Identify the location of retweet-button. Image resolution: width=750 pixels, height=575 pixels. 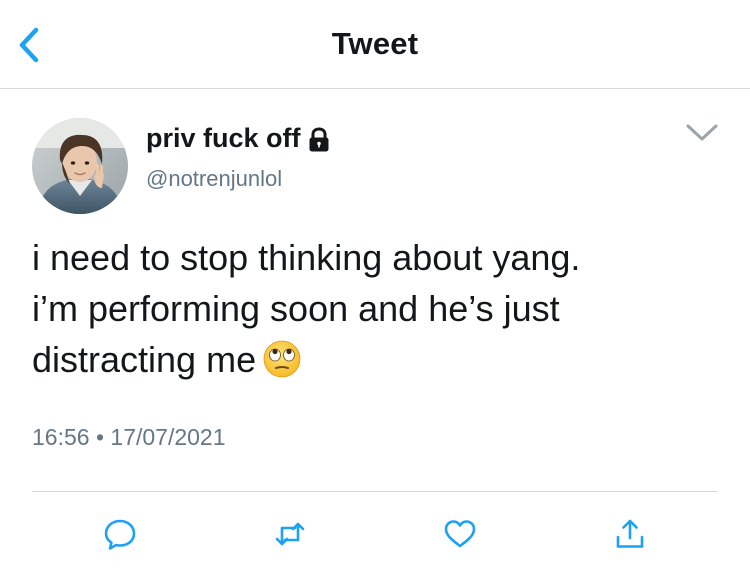
(290, 534).